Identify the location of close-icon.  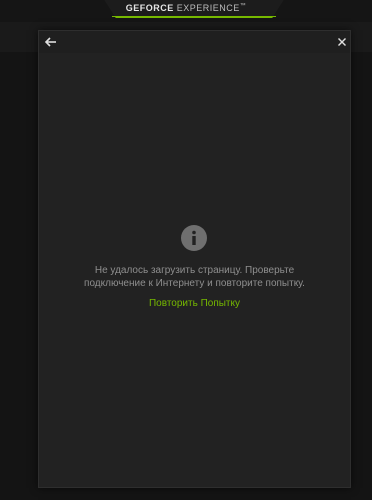
(342, 42).